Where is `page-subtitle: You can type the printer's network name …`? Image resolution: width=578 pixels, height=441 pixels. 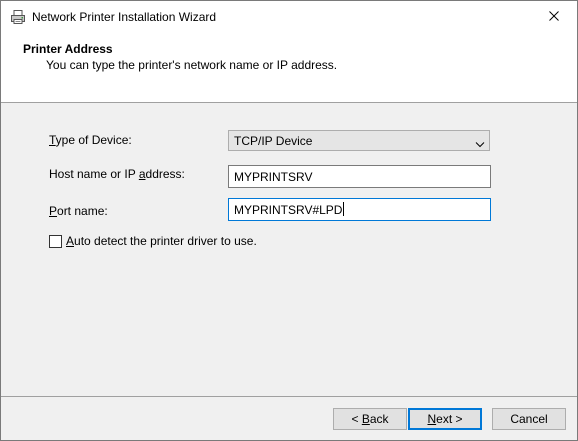
page-subtitle: You can type the printer's network name … is located at coordinates (192, 65).